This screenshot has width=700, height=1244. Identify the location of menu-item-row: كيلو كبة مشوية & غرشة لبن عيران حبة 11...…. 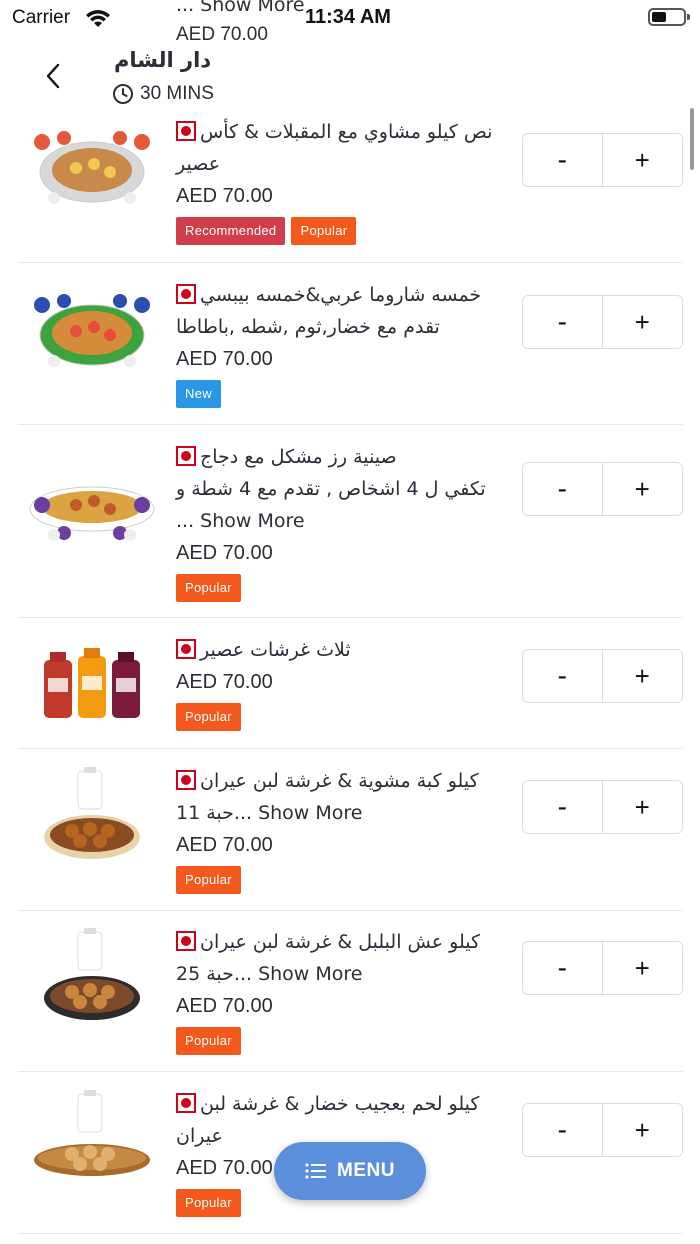
(350, 830).